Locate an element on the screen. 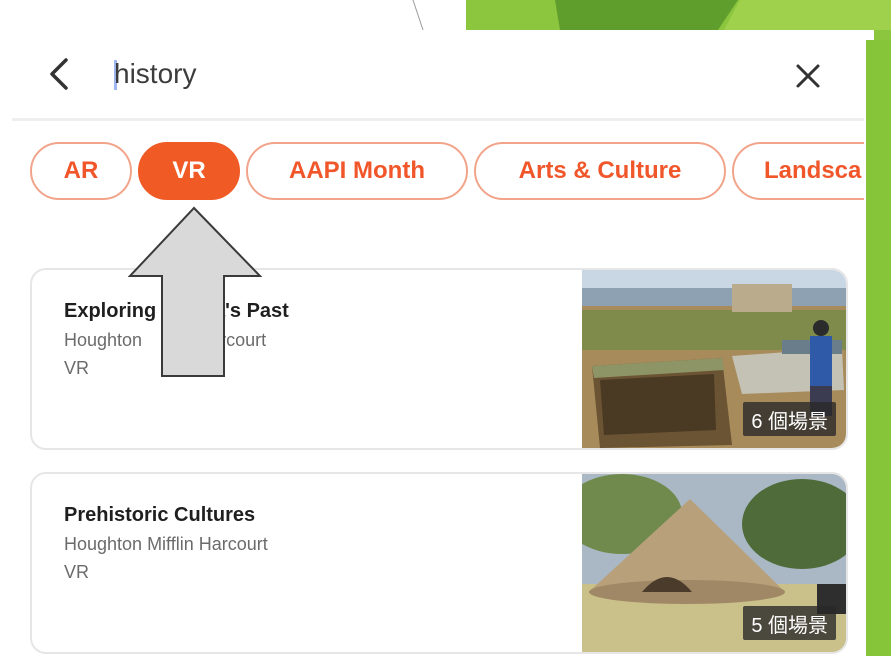  search-bar: history is located at coordinates (432, 75).